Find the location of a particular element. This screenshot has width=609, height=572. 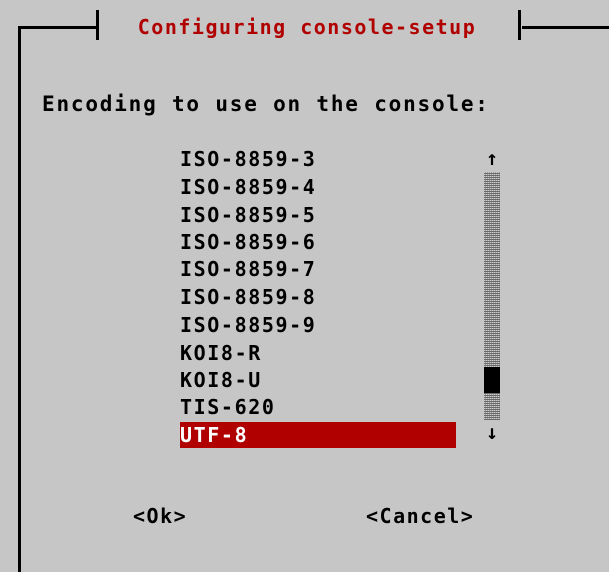

list-item: ISO-8859-3 is located at coordinates (318, 159).